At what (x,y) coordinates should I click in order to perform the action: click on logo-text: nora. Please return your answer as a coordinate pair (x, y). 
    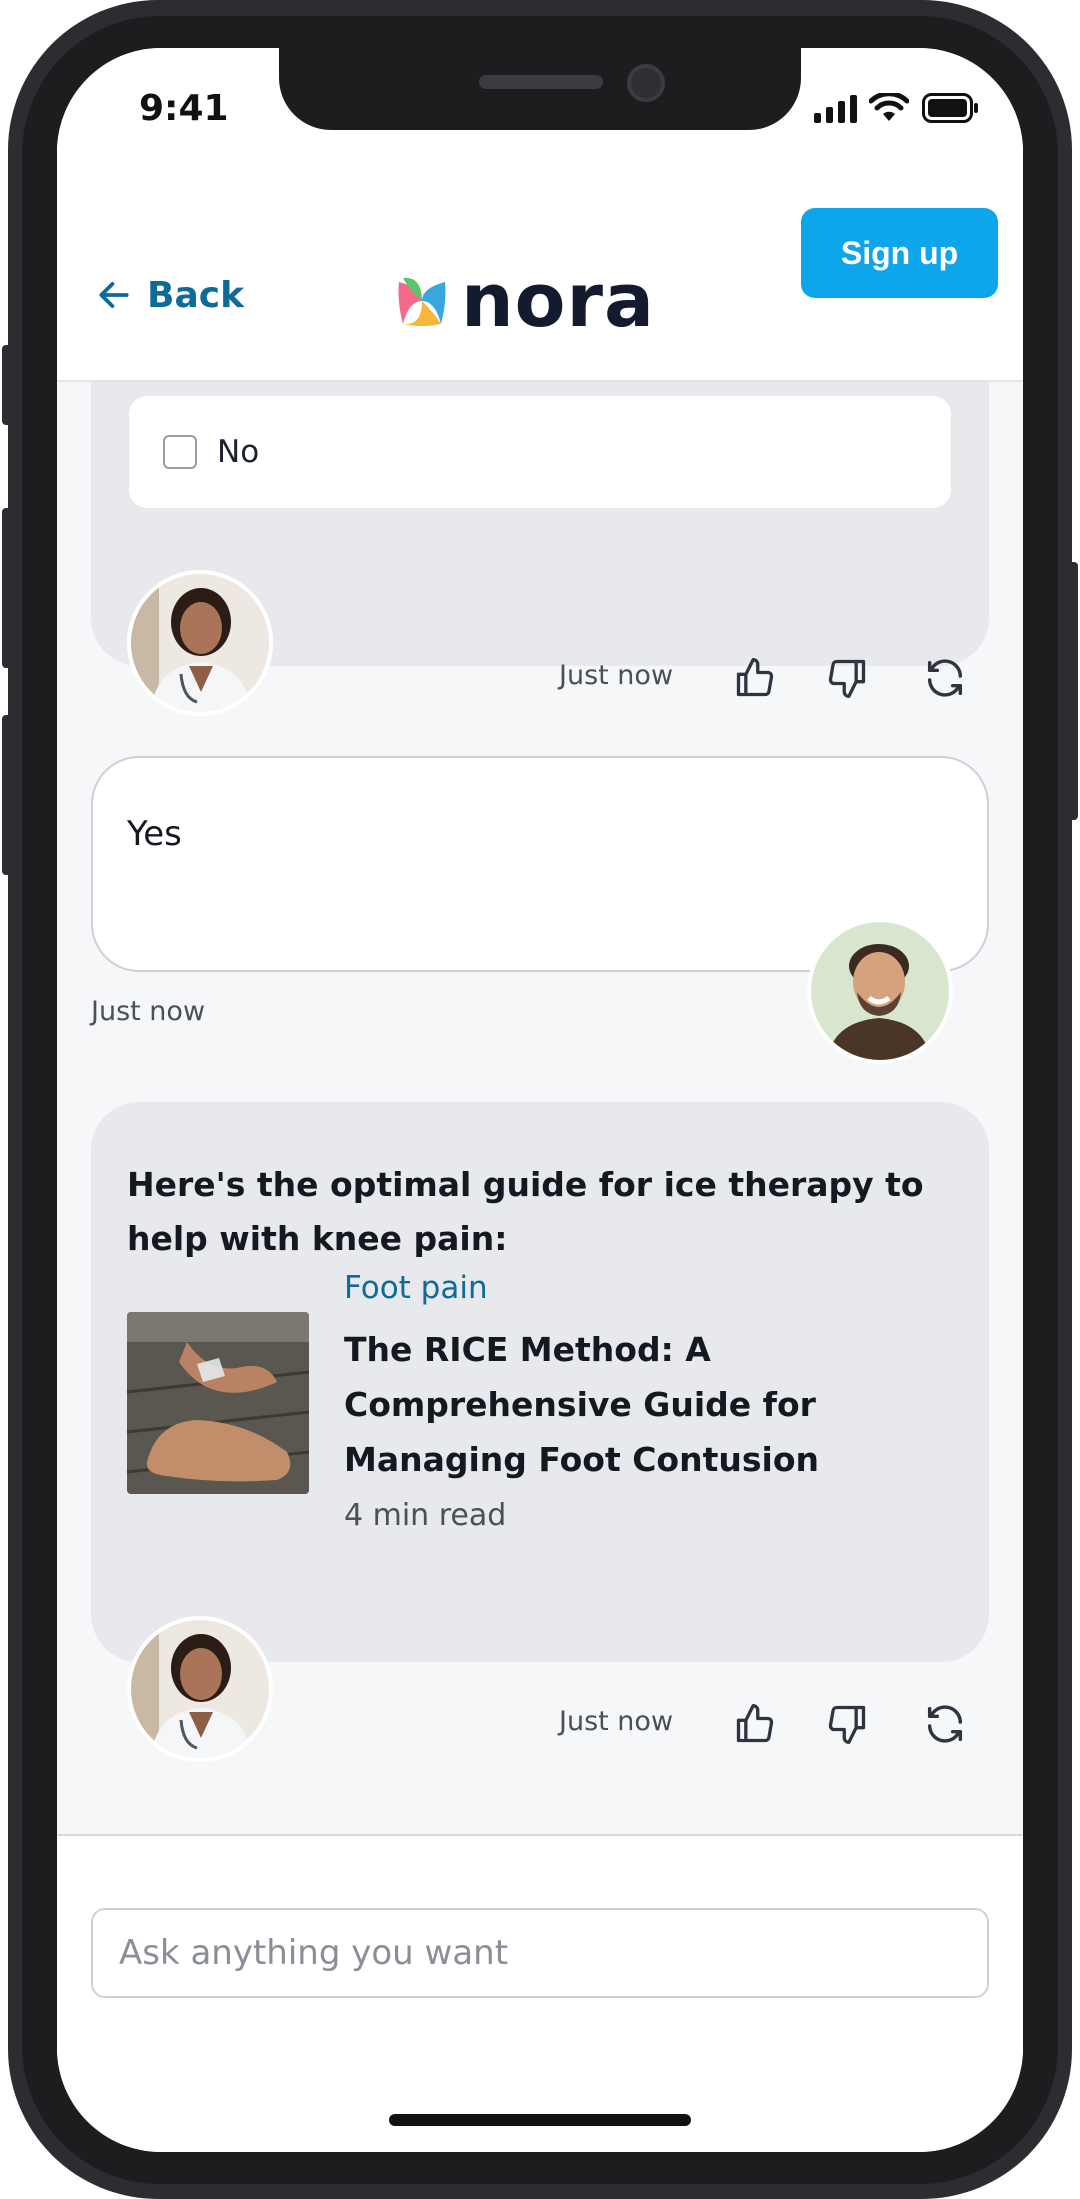
    Looking at the image, I should click on (558, 301).